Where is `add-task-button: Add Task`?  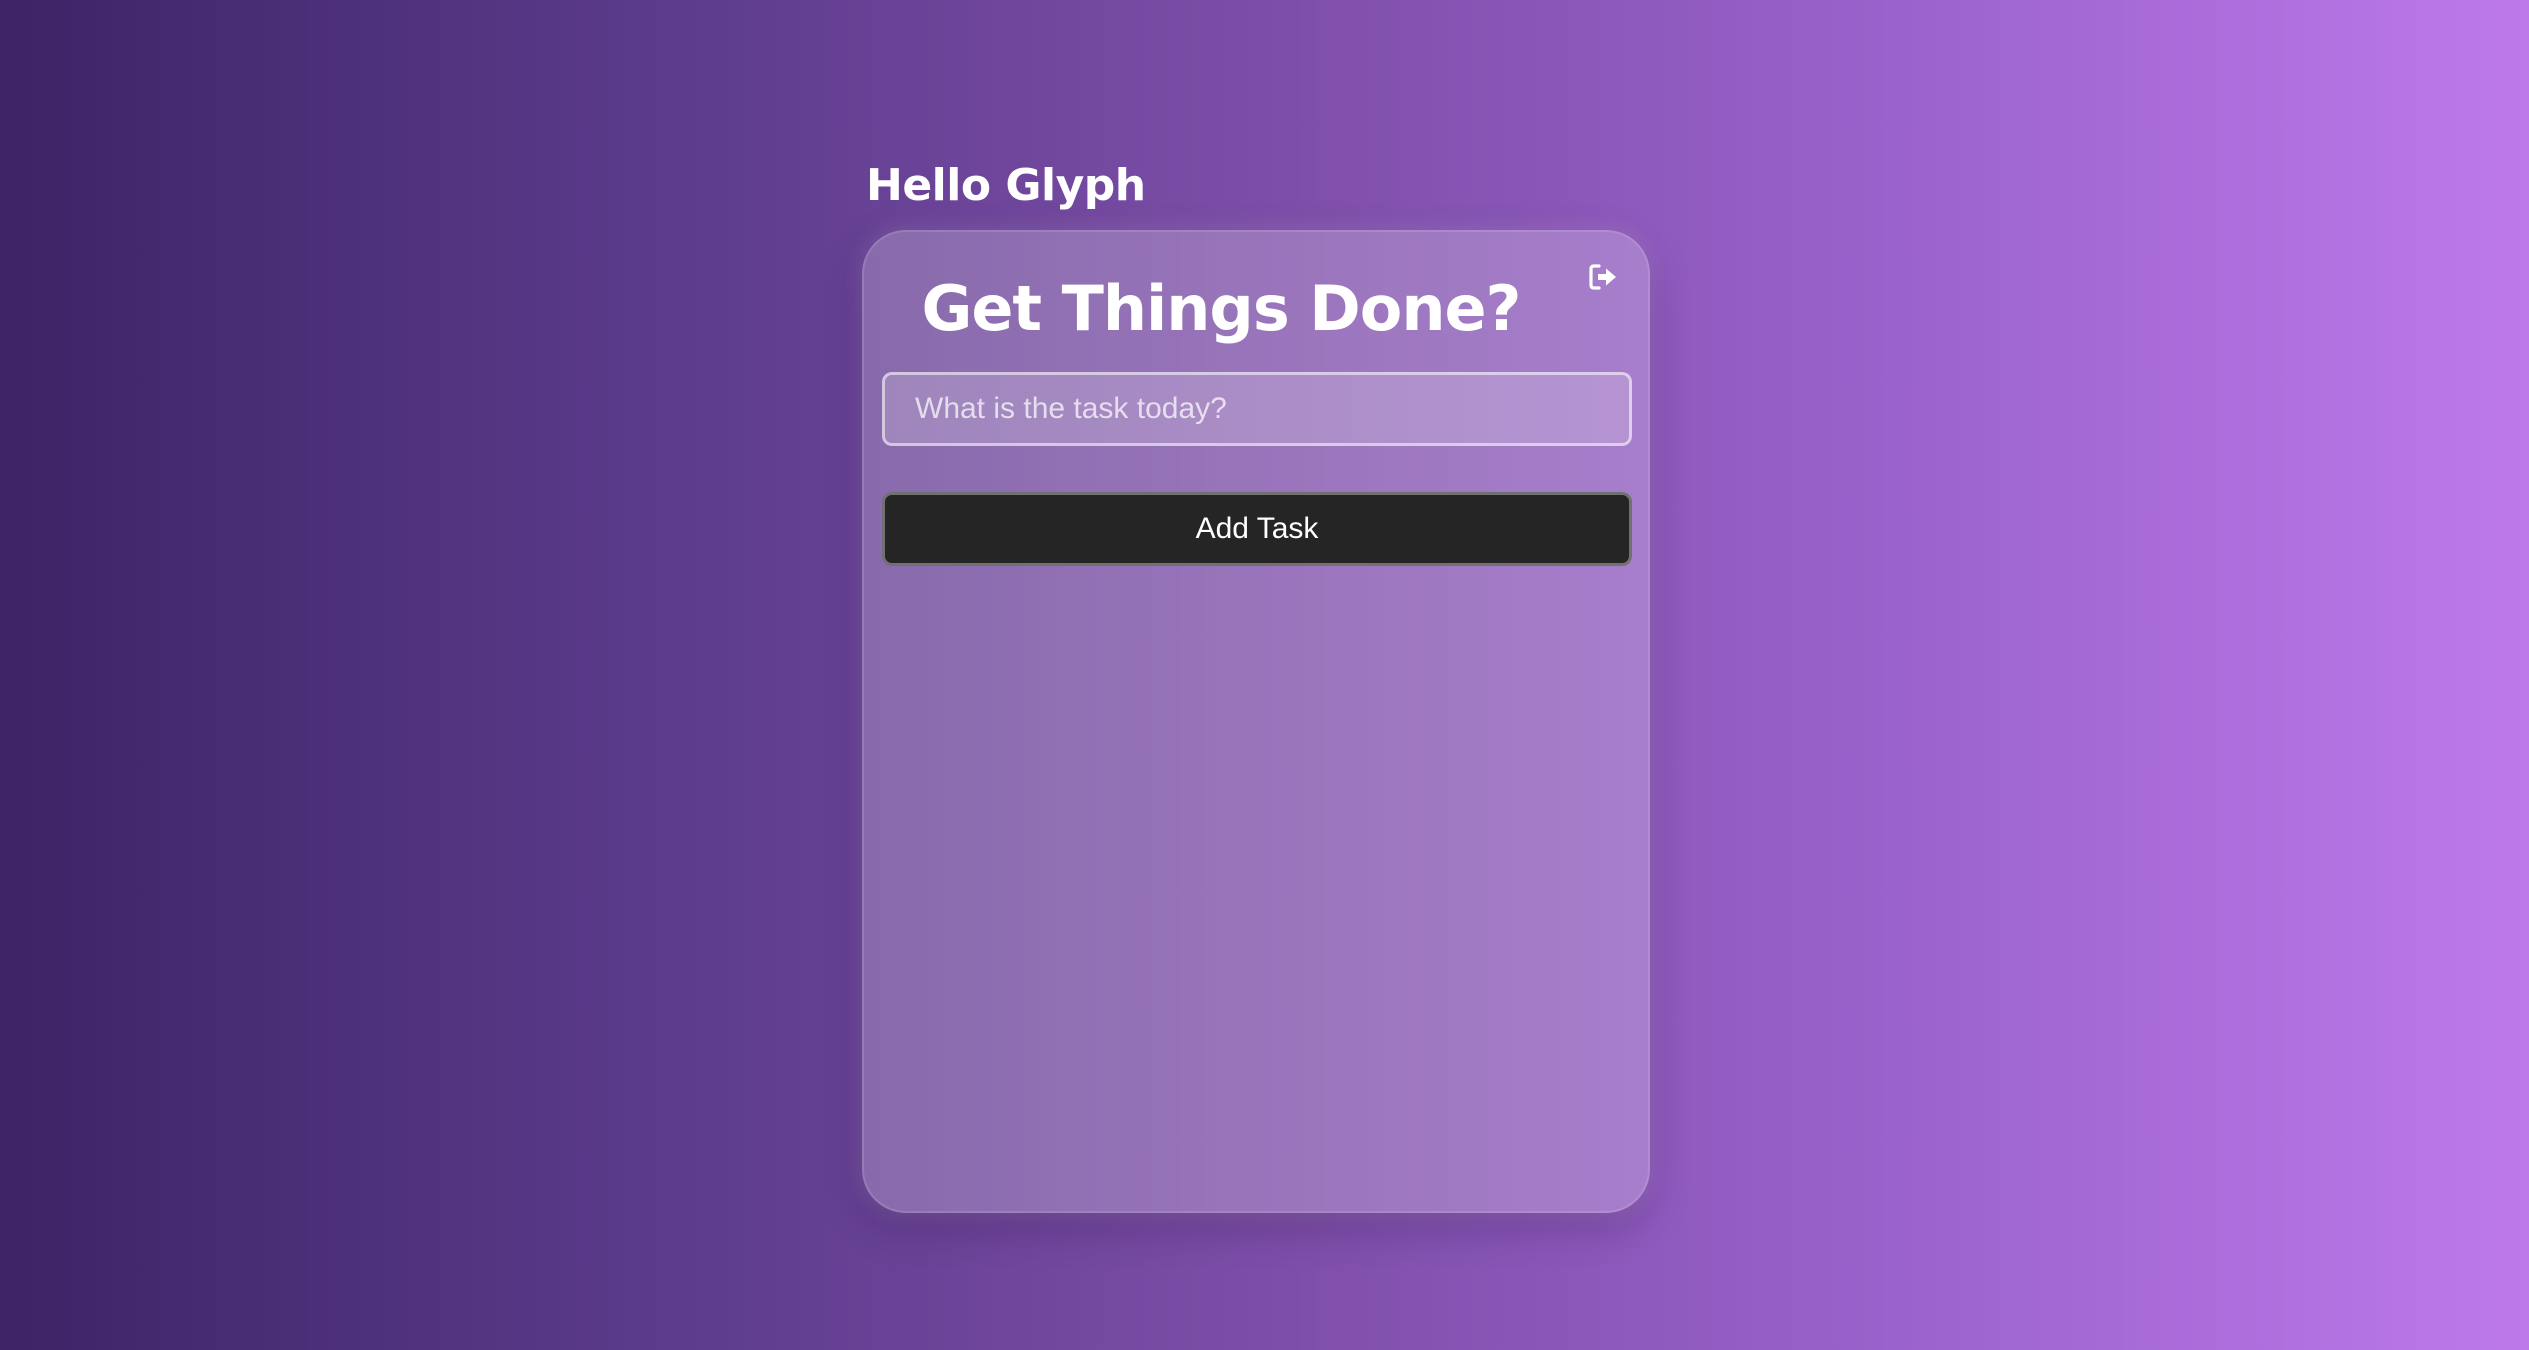
add-task-button: Add Task is located at coordinates (1257, 529).